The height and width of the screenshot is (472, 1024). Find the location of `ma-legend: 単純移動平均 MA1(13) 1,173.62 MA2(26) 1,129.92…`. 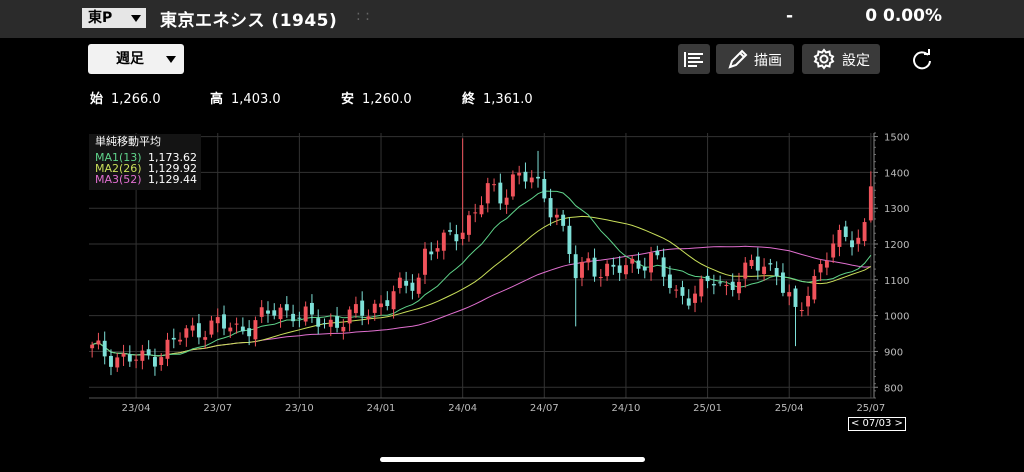

ma-legend: 単純移動平均 MA1(13) 1,173.62 MA2(26) 1,129.92… is located at coordinates (145, 162).